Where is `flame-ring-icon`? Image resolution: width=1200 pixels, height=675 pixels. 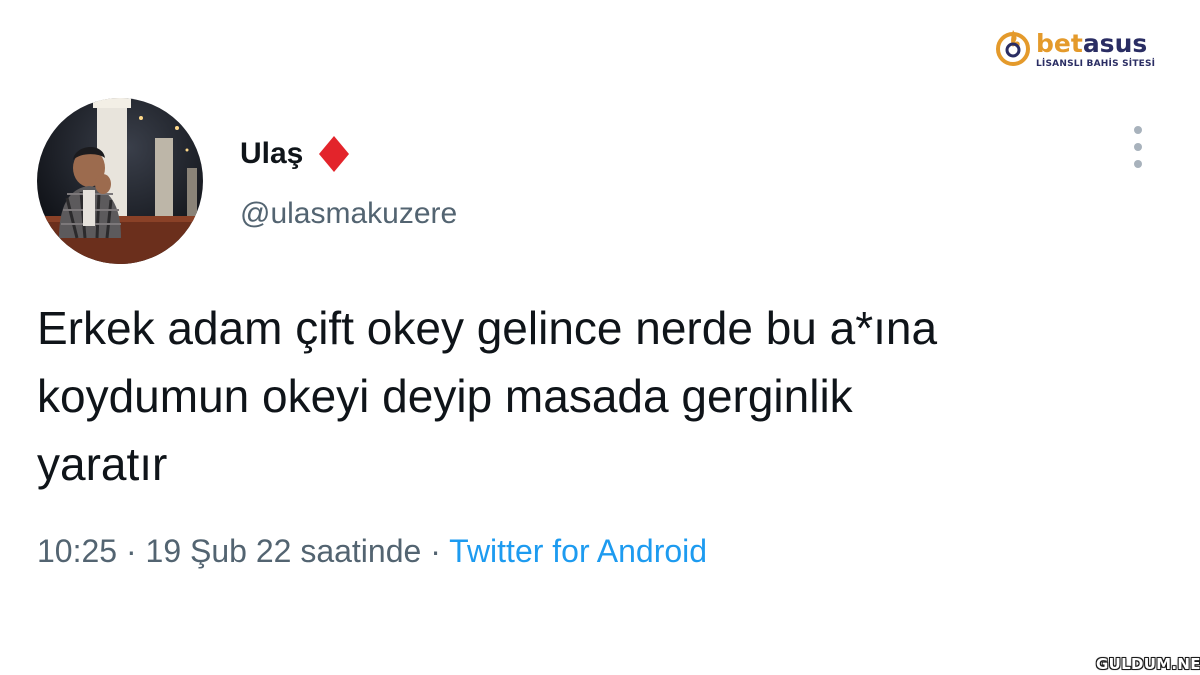 flame-ring-icon is located at coordinates (1013, 48).